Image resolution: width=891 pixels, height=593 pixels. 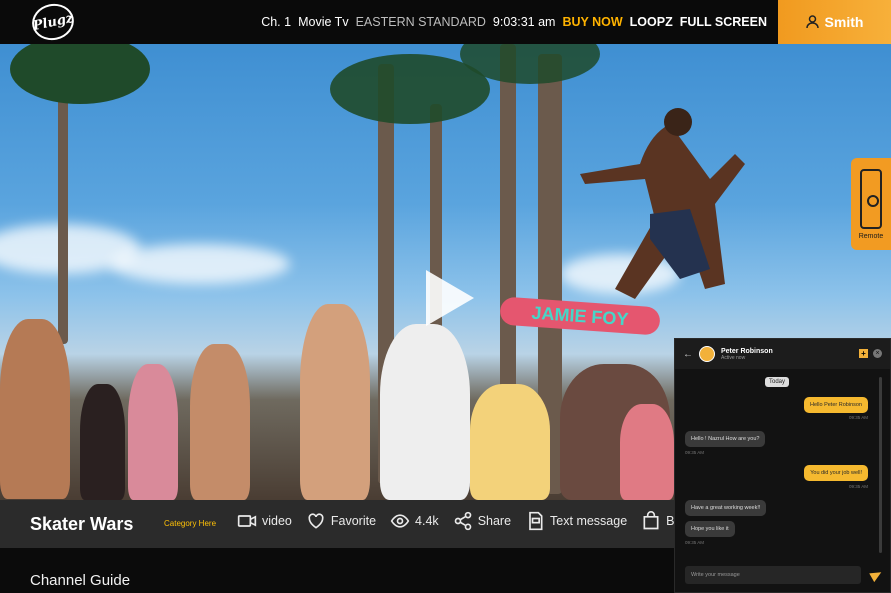 I want to click on clock-time: 9:03:31 am, so click(x=524, y=22).